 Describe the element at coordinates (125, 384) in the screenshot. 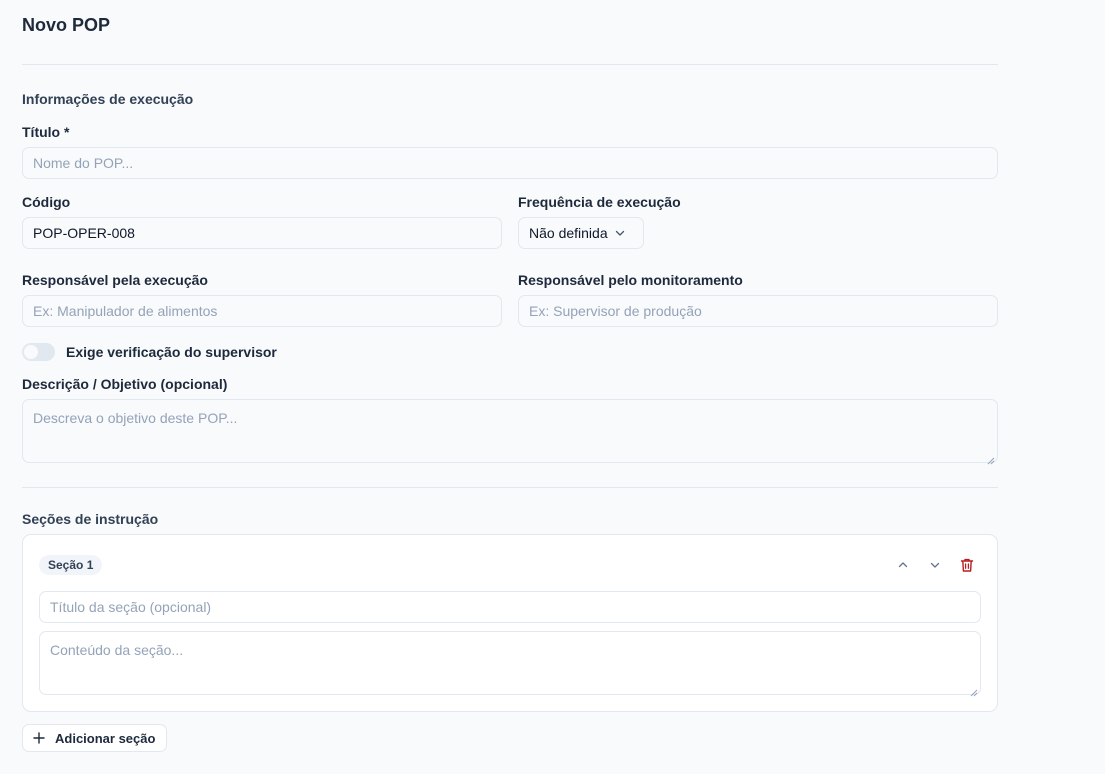

I see `description-label: Descrição / Objetivo (opcional)` at that location.